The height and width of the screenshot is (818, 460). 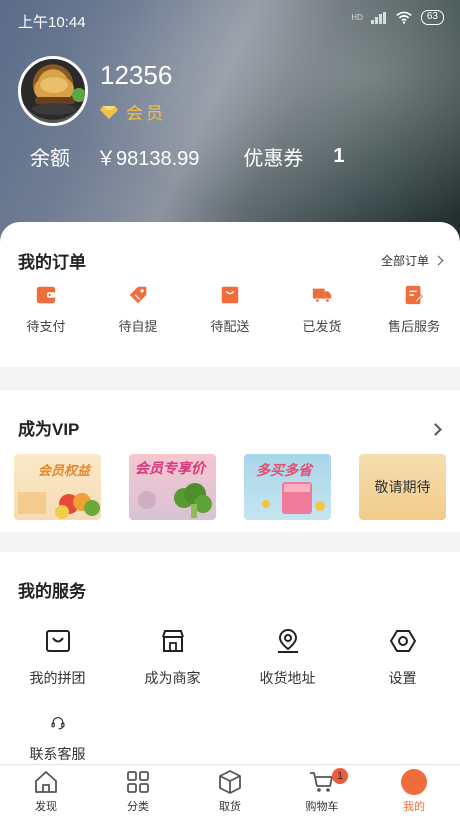 I want to click on tab-cart: 1 购物车, so click(x=322, y=791).